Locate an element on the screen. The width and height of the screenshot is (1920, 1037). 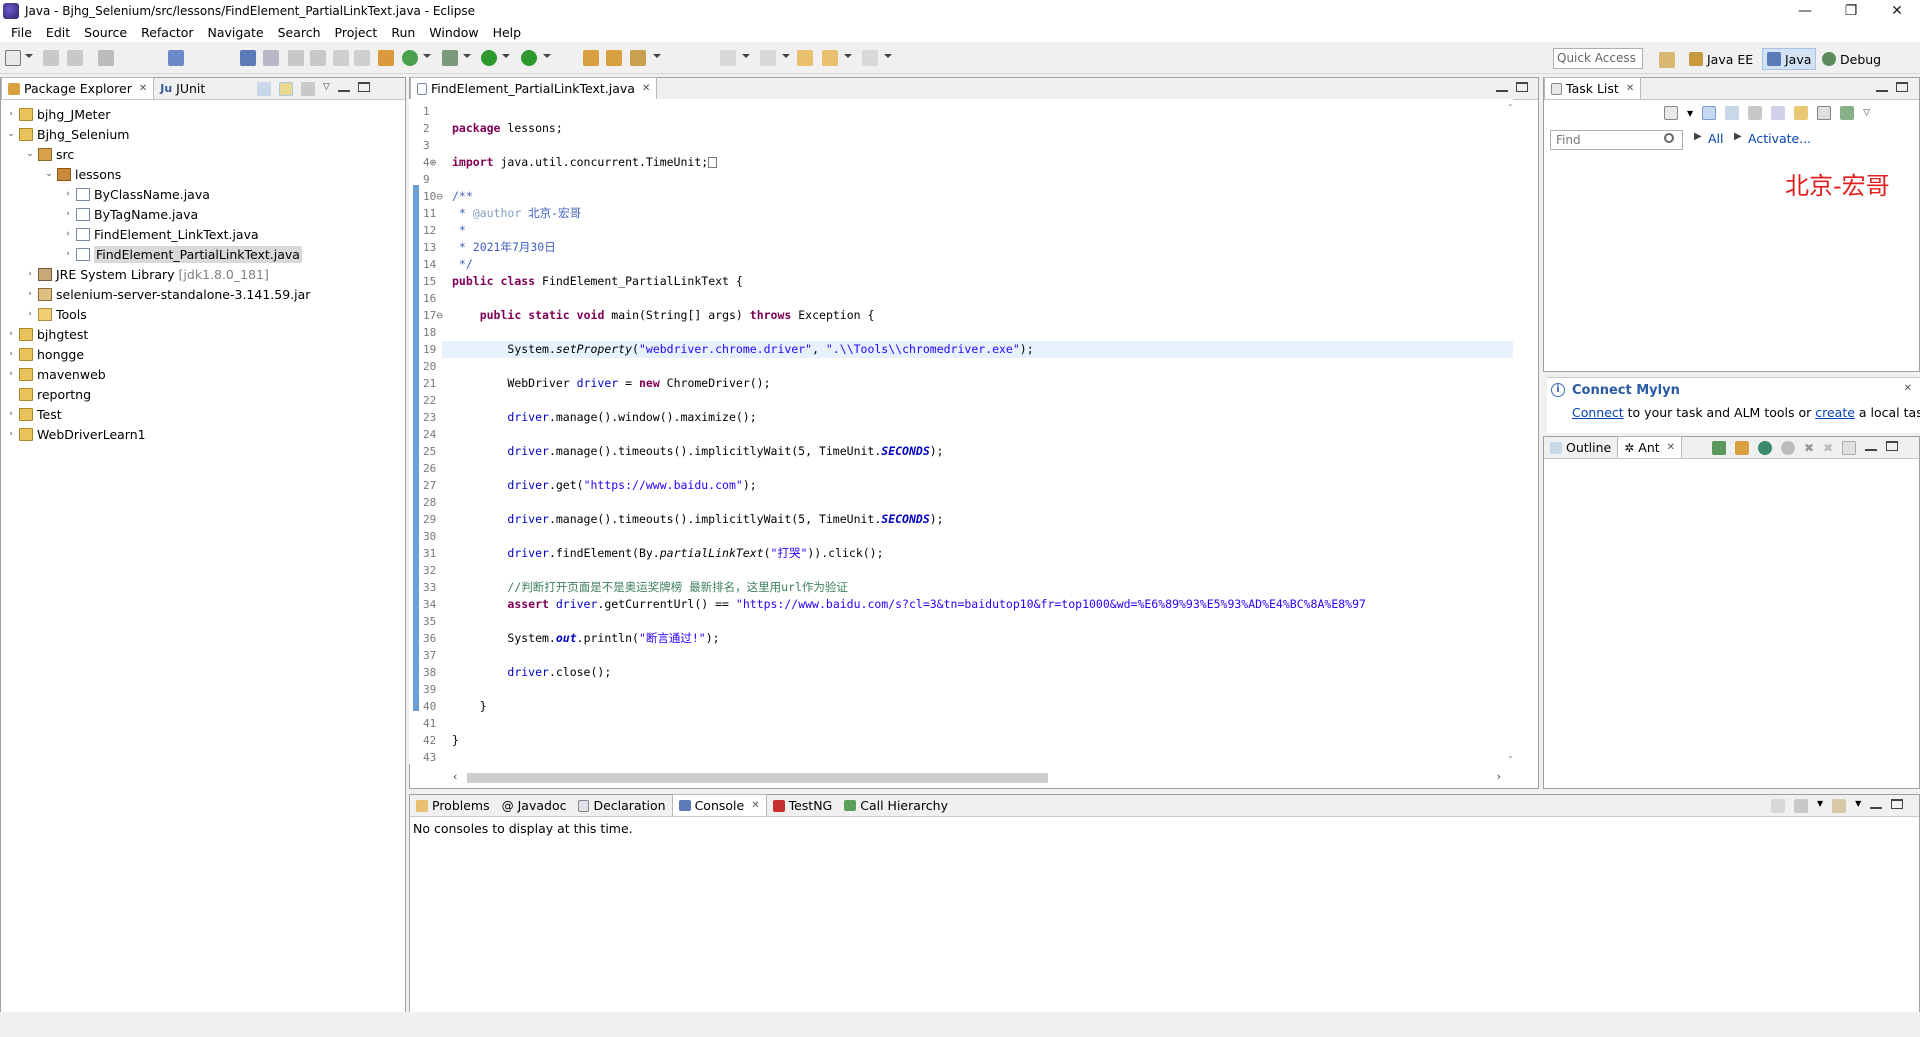
tree-item: › selenium-server-standalone-3.141.59.jar is located at coordinates (157, 294).